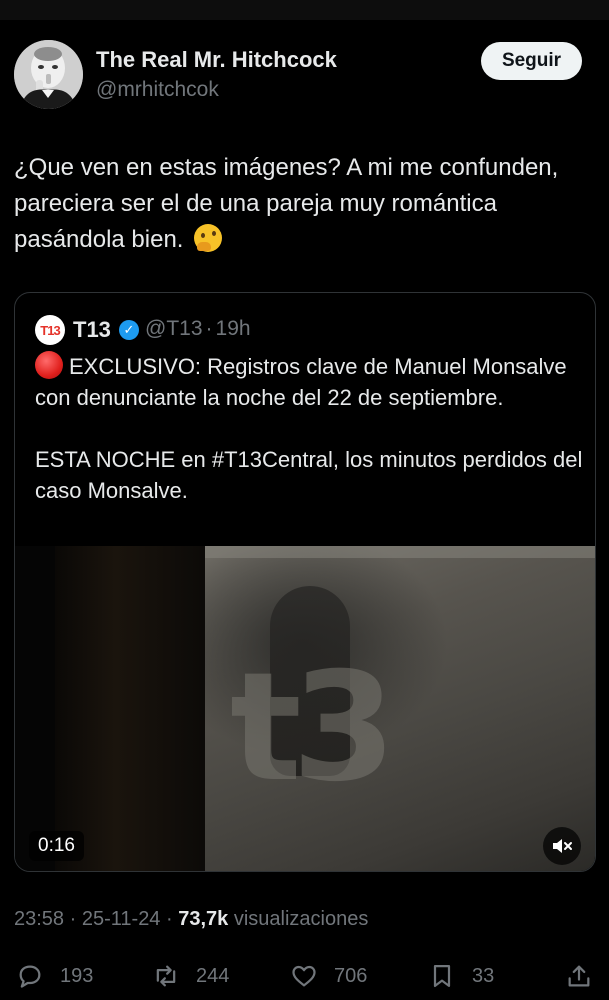  I want to click on views-label: visualizaciones, so click(301, 919).